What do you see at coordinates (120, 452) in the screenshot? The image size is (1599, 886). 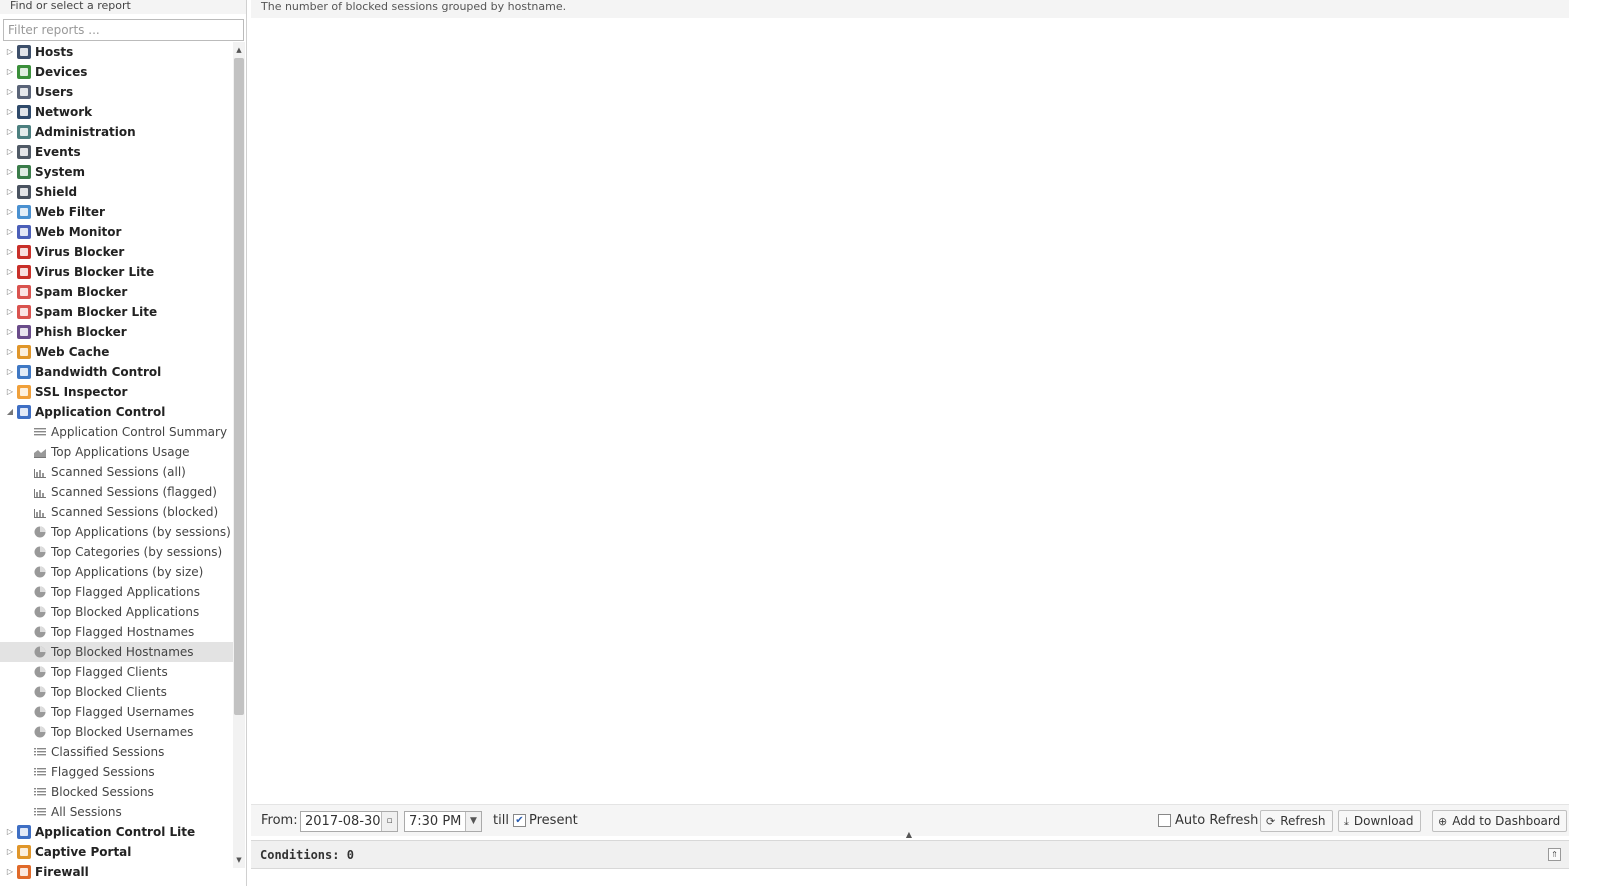 I see `report-item-label: Top Applications Usage` at bounding box center [120, 452].